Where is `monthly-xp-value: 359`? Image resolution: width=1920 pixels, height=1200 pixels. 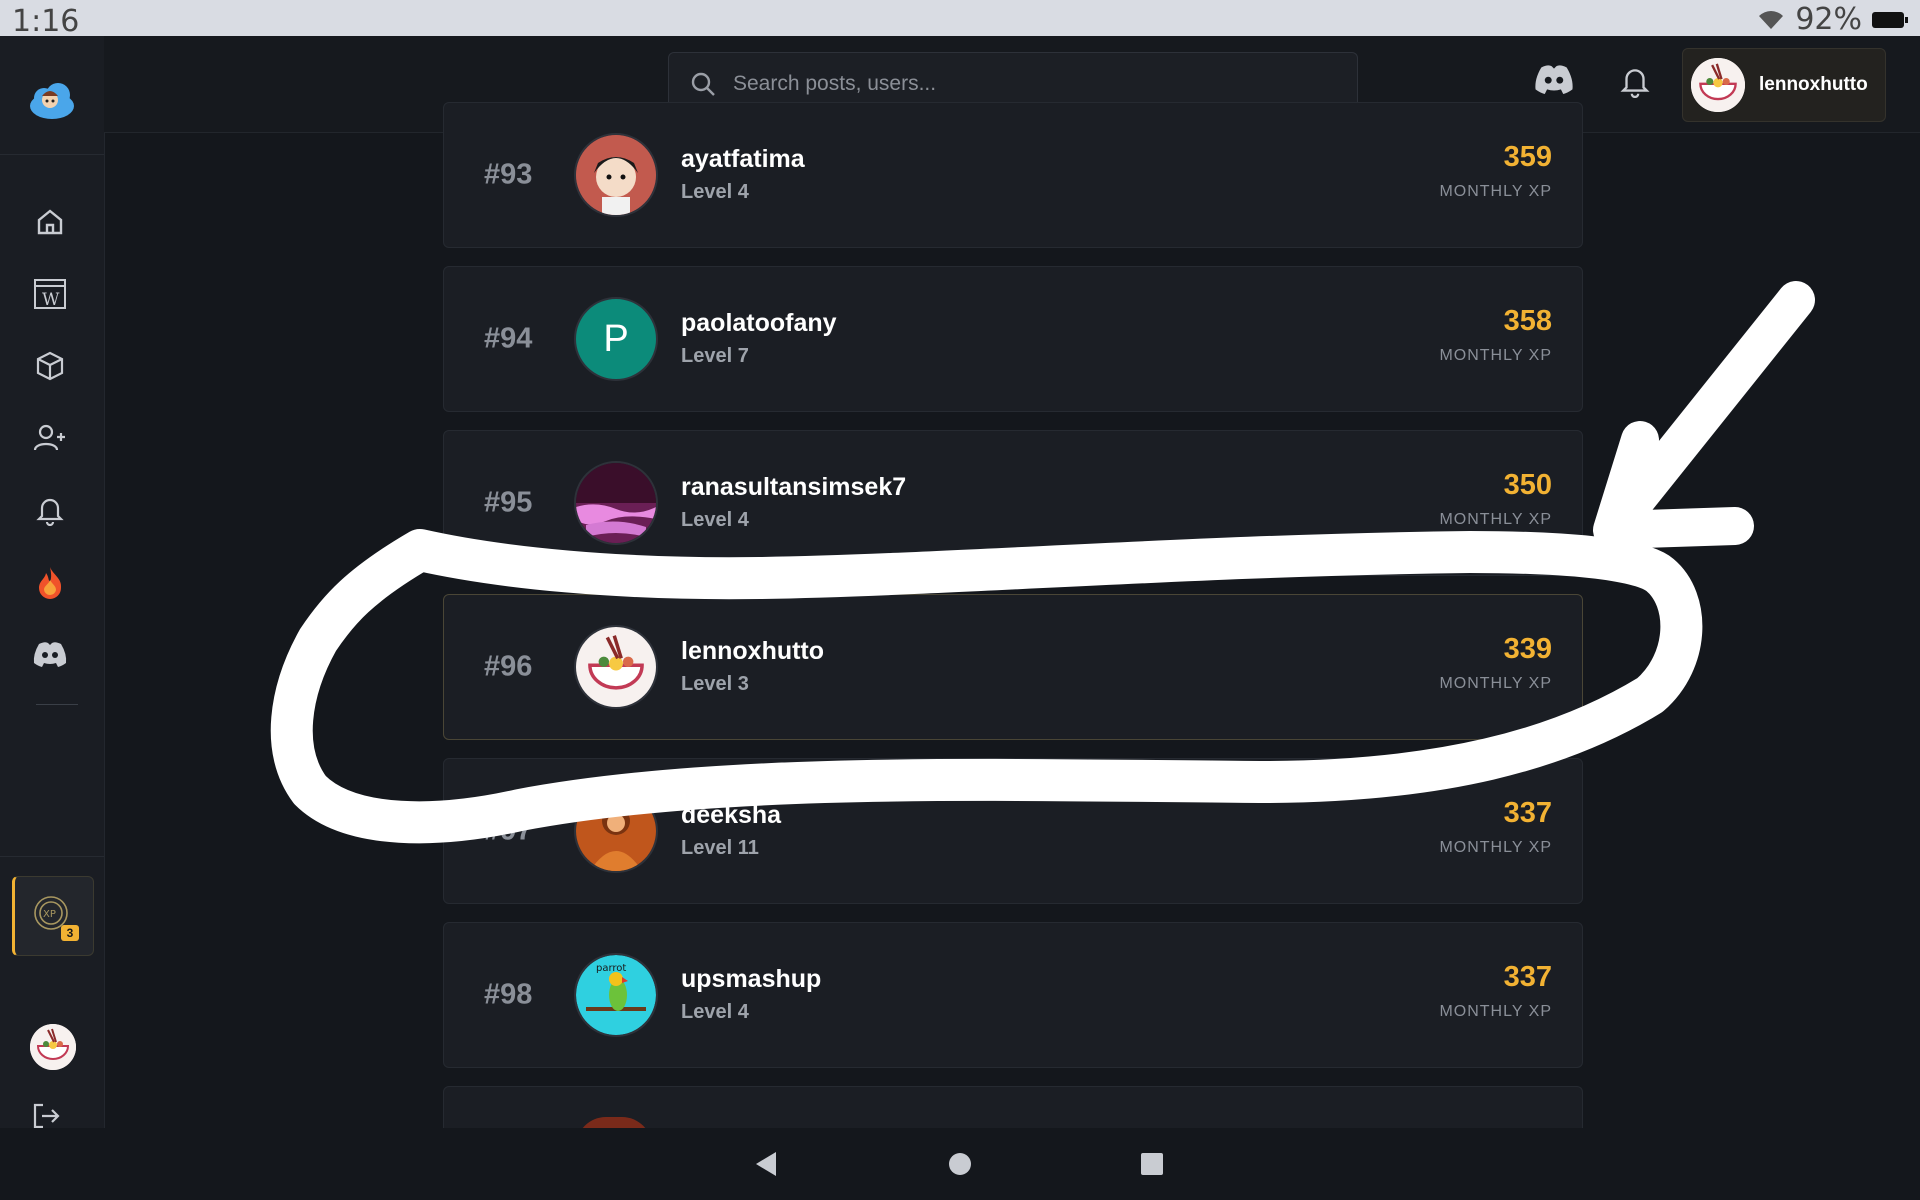 monthly-xp-value: 359 is located at coordinates (1527, 157).